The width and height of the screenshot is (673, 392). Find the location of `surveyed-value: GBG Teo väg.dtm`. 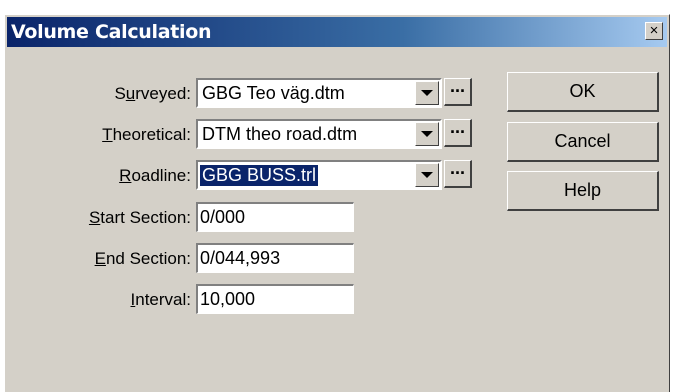

surveyed-value: GBG Teo väg.dtm is located at coordinates (273, 93).